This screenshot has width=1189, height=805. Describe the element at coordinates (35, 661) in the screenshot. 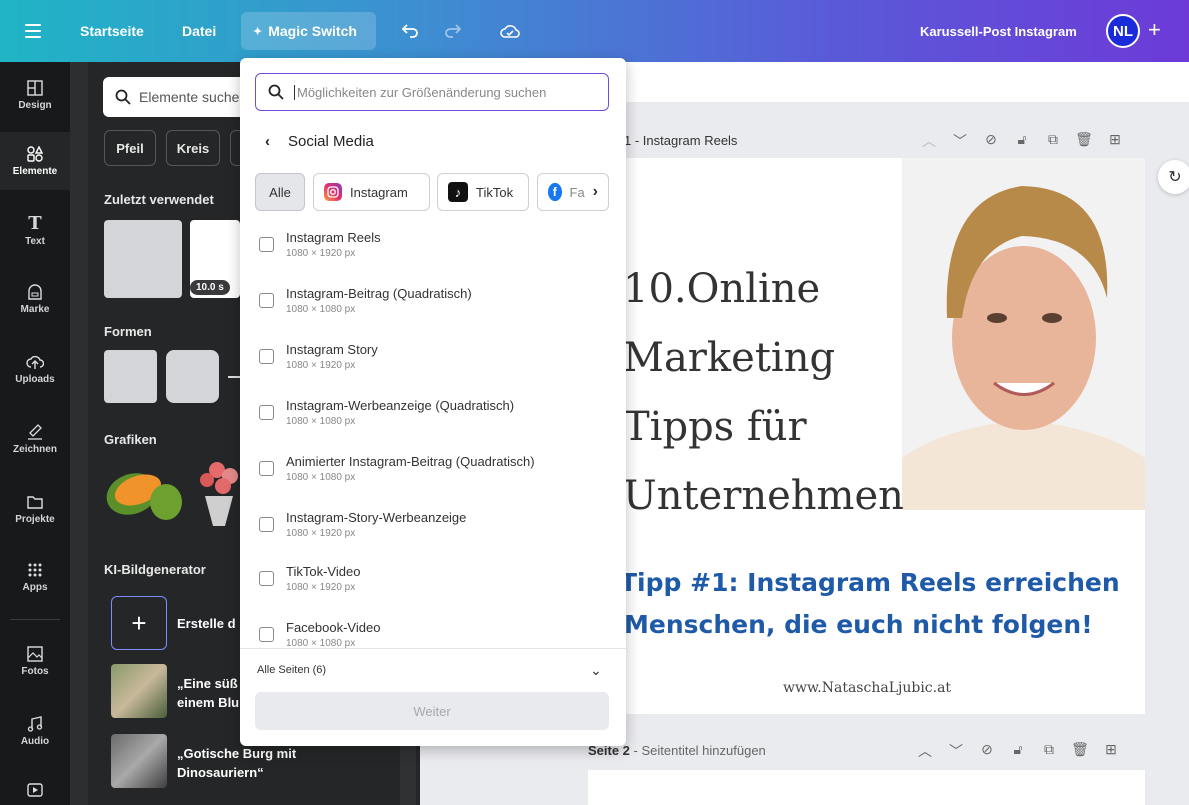

I see `rail-item-fotos: Fotos` at that location.